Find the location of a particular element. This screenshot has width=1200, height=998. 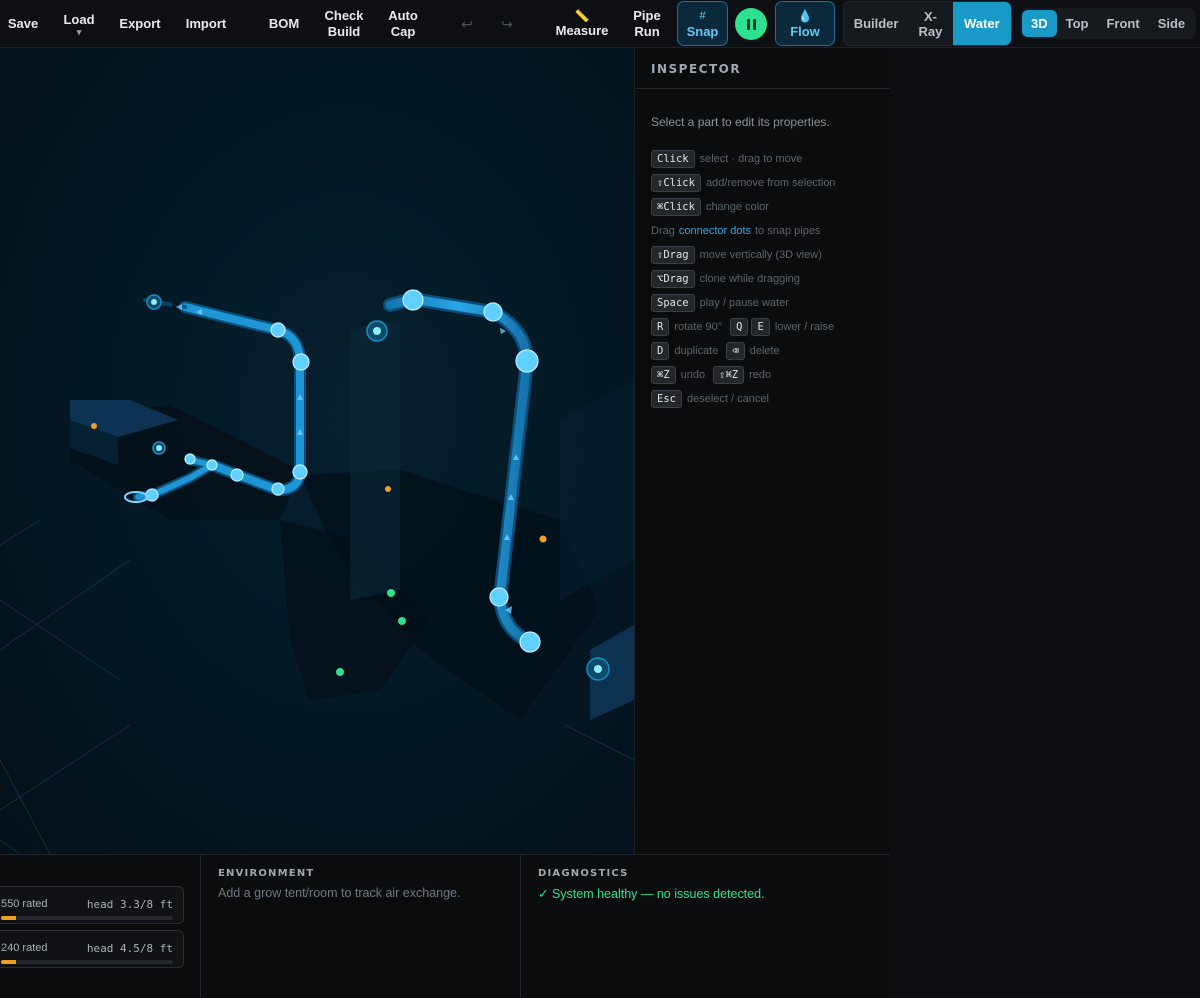

view-switcher: 3D Top Front Side is located at coordinates (1108, 23).